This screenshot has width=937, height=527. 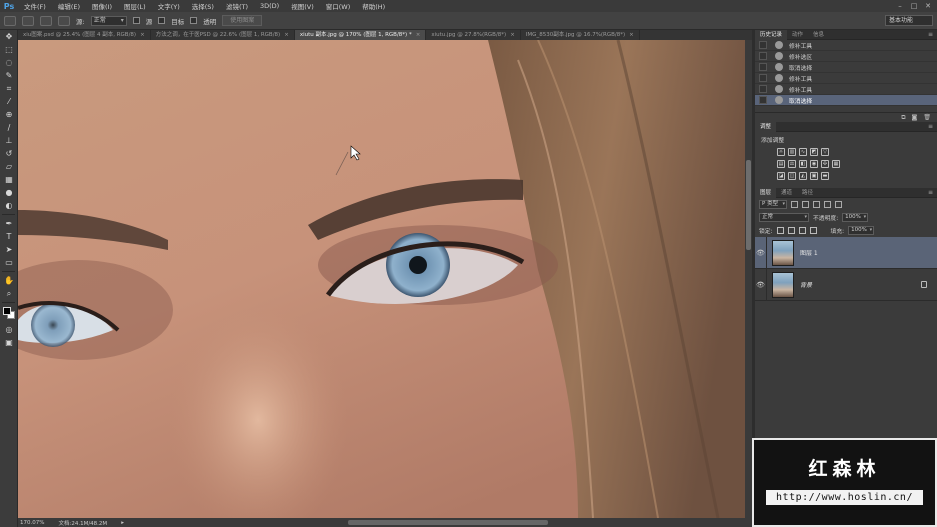 I want to click on color-lookup-icon: ▦, so click(x=836, y=164).